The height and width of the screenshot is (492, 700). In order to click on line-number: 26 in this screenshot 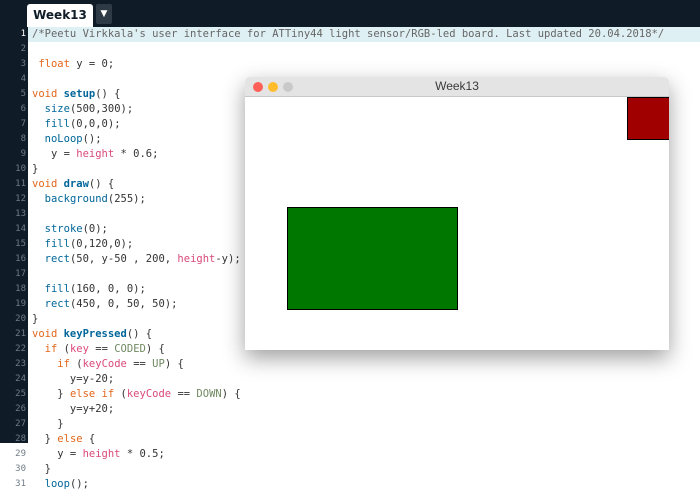, I will do `click(20, 409)`.